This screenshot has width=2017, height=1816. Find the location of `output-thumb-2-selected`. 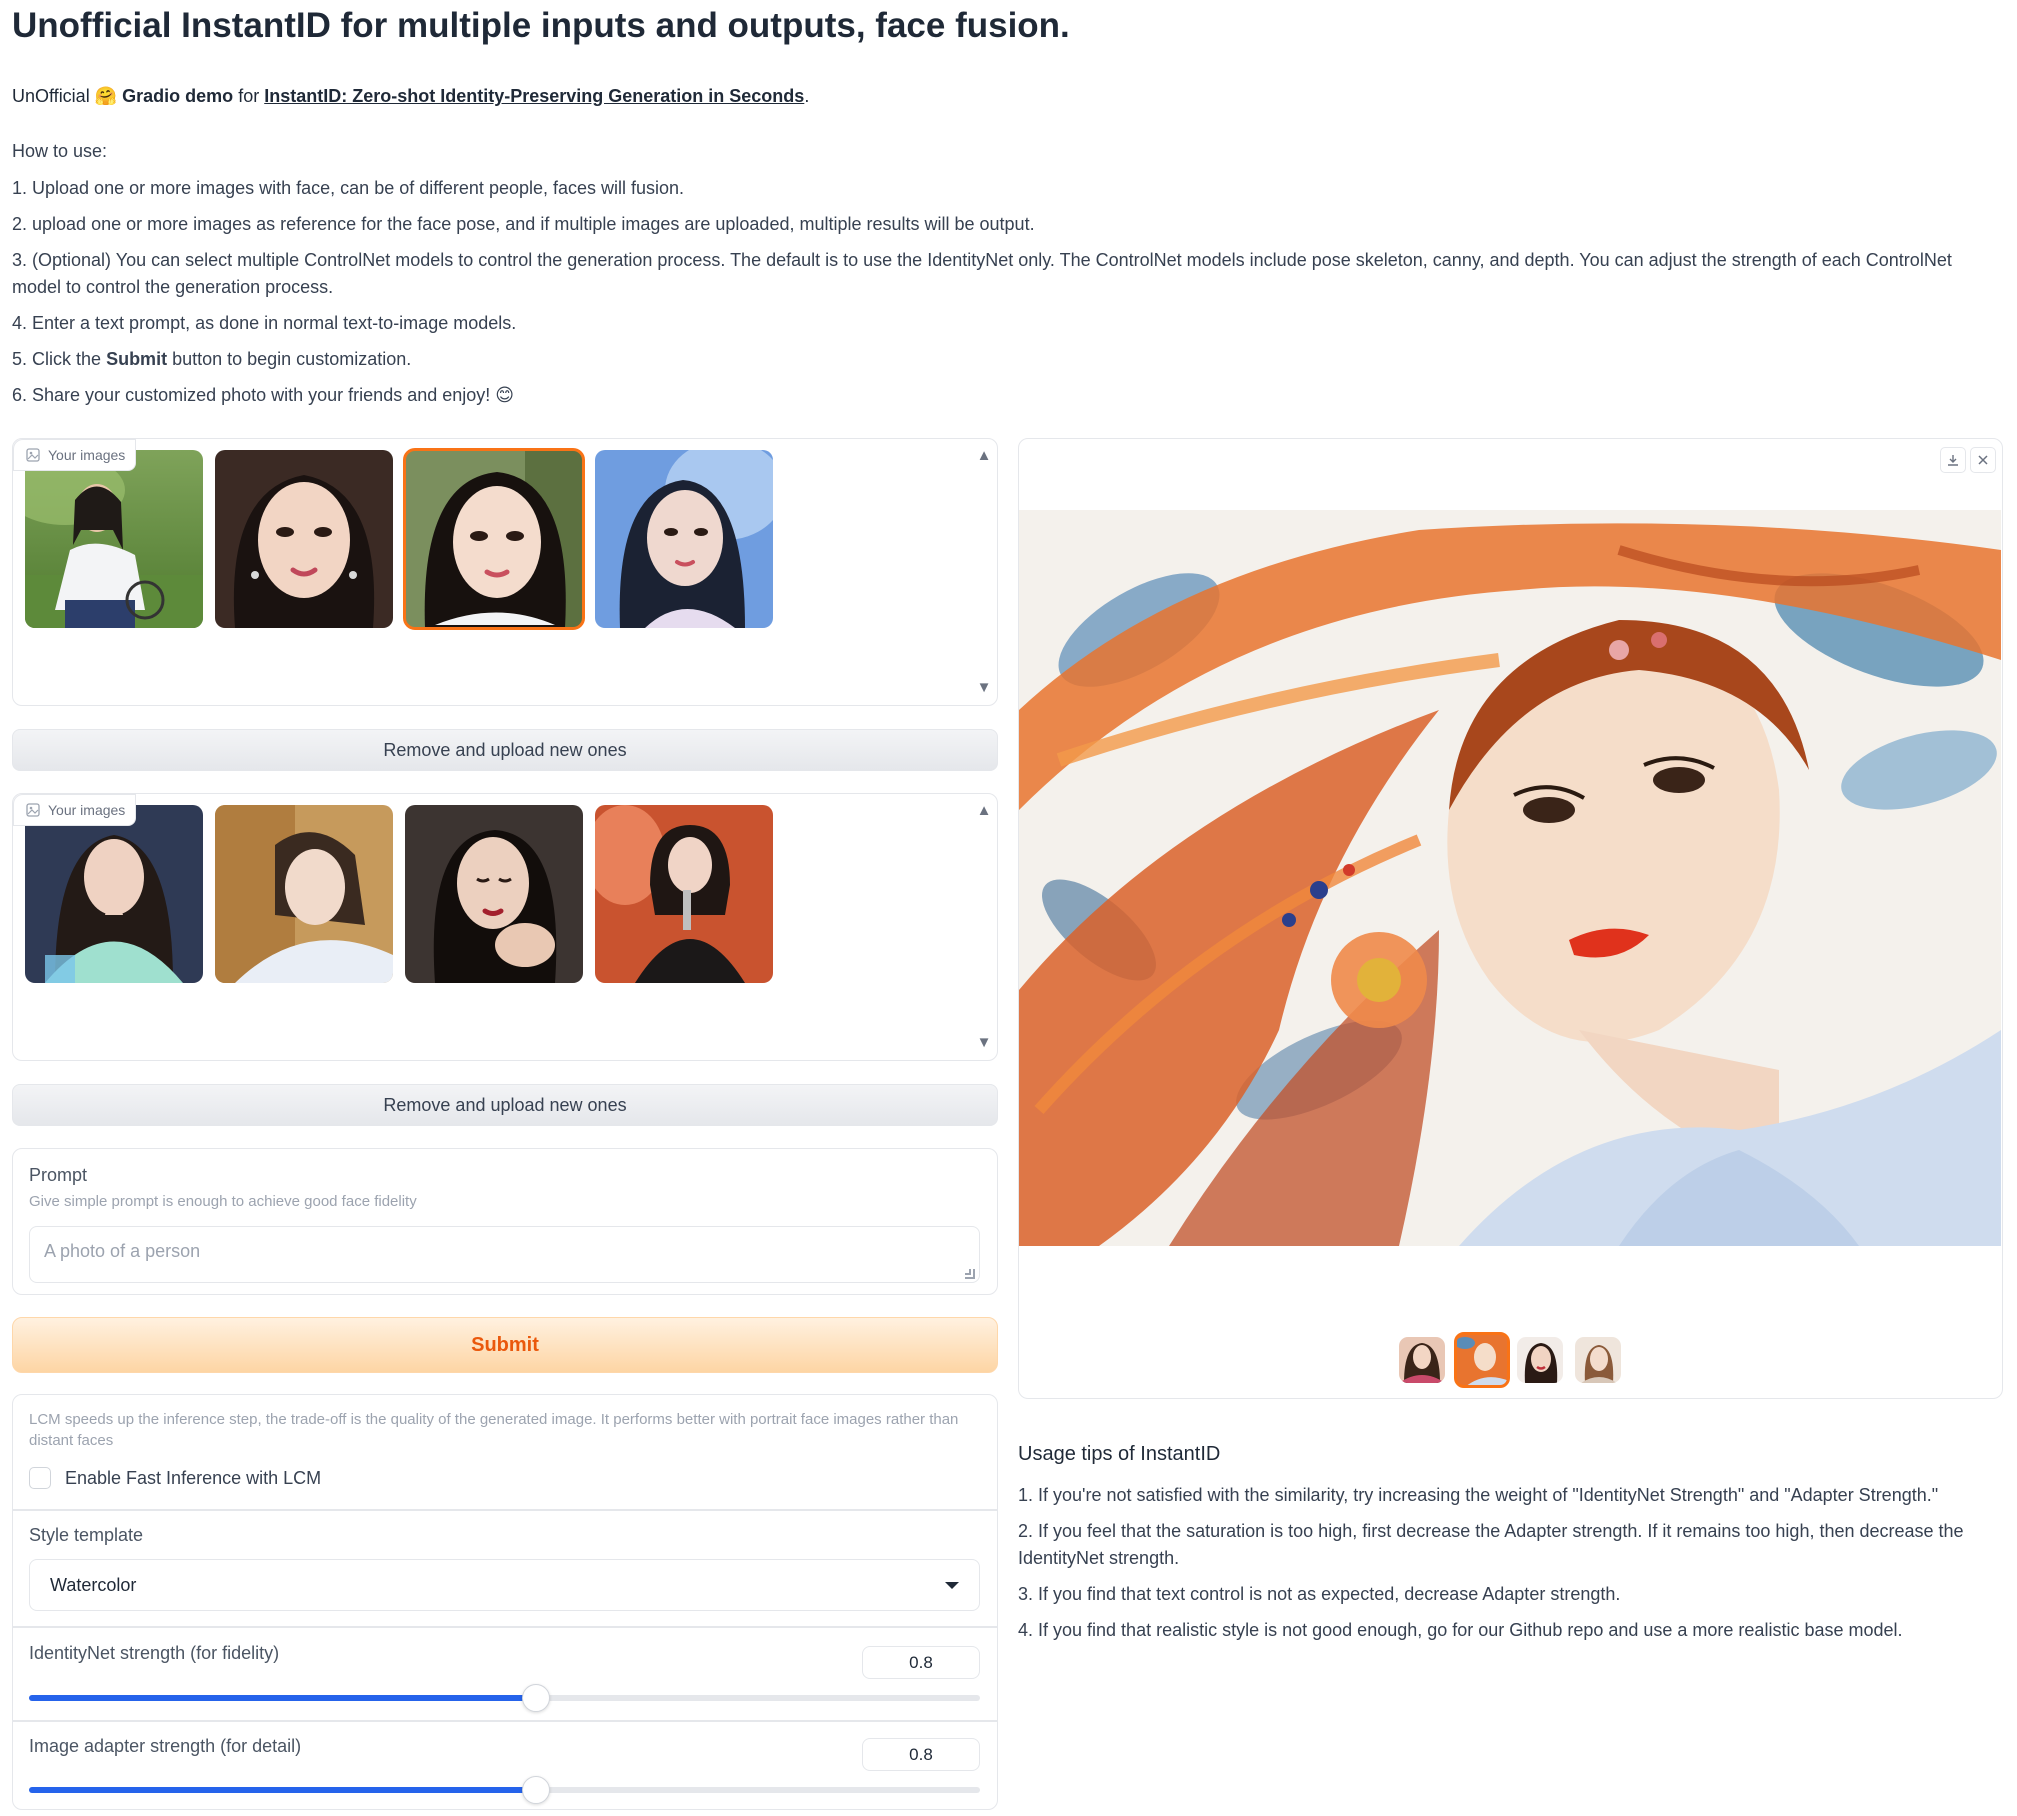

output-thumb-2-selected is located at coordinates (1482, 1360).